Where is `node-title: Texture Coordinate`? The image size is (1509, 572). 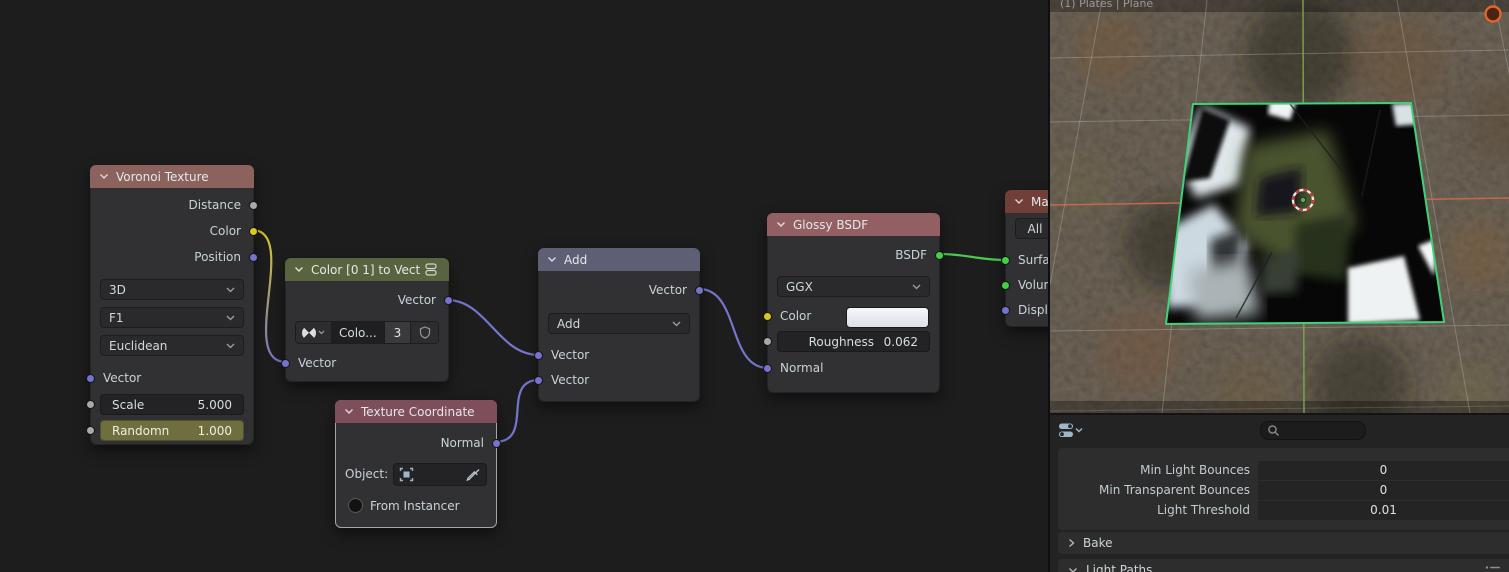 node-title: Texture Coordinate is located at coordinates (418, 411).